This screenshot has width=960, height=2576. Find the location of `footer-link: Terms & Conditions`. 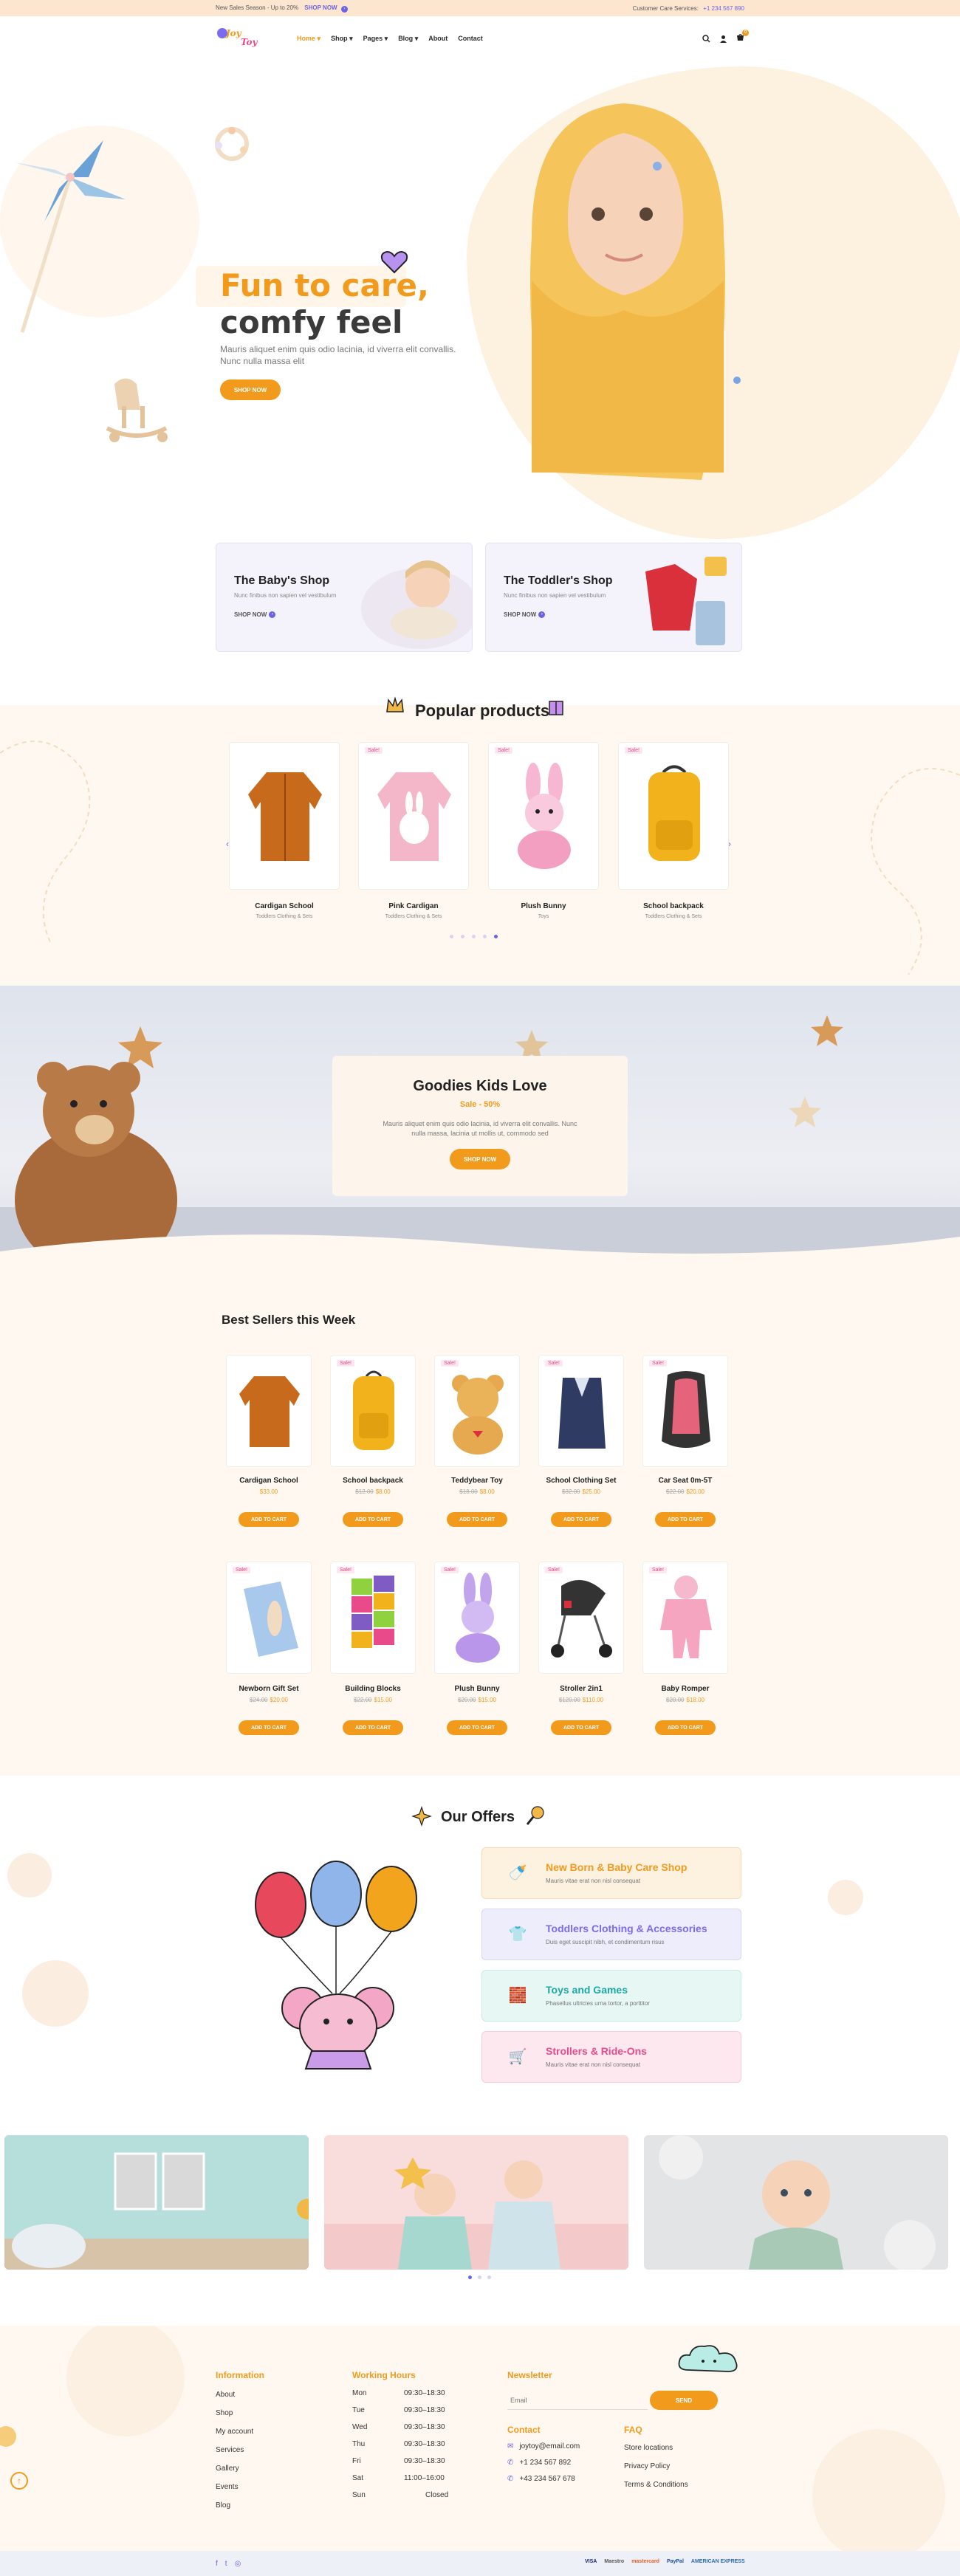

footer-link: Terms & Conditions is located at coordinates (656, 2485).